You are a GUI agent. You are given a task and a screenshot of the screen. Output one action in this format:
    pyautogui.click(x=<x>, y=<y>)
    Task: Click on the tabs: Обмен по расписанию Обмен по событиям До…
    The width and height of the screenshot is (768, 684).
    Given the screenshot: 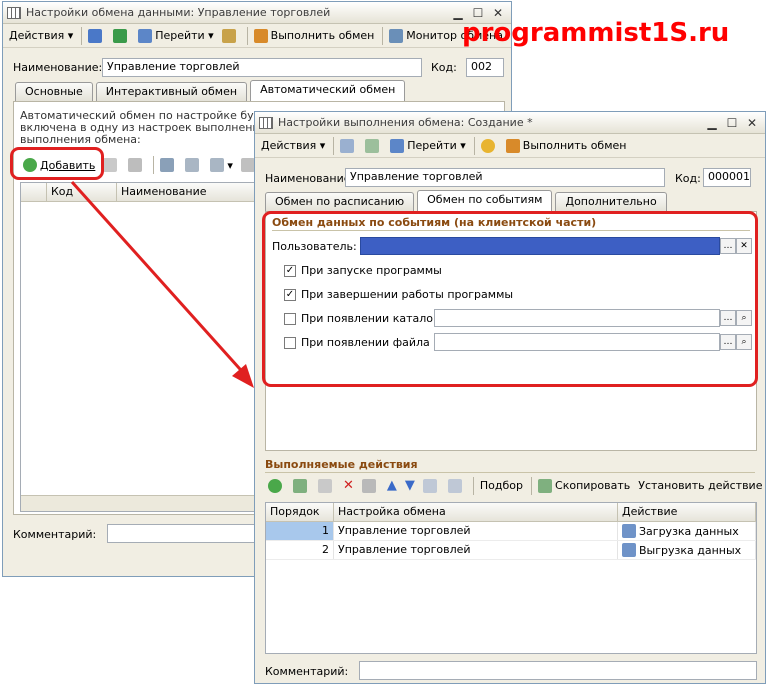 What is the action you would take?
    pyautogui.click(x=467, y=200)
    